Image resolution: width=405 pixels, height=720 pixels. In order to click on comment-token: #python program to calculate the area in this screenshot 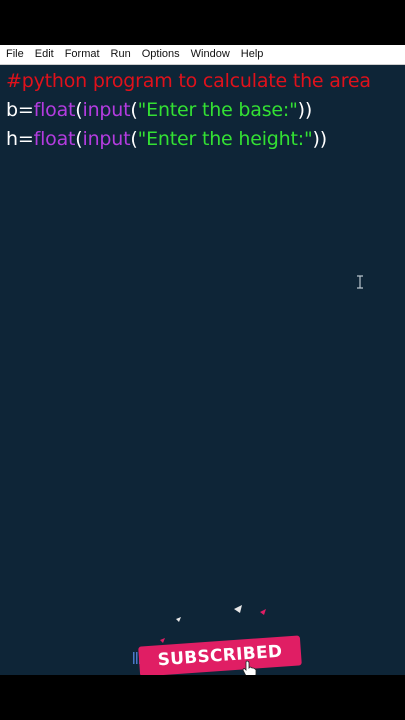, I will do `click(188, 81)`.